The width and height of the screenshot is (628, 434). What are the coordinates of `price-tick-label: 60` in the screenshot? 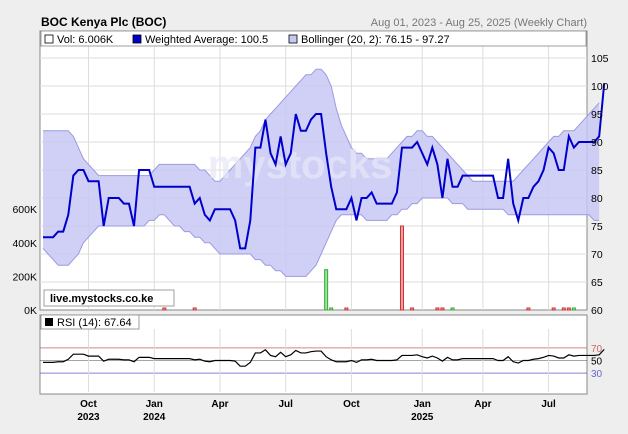 It's located at (597, 311).